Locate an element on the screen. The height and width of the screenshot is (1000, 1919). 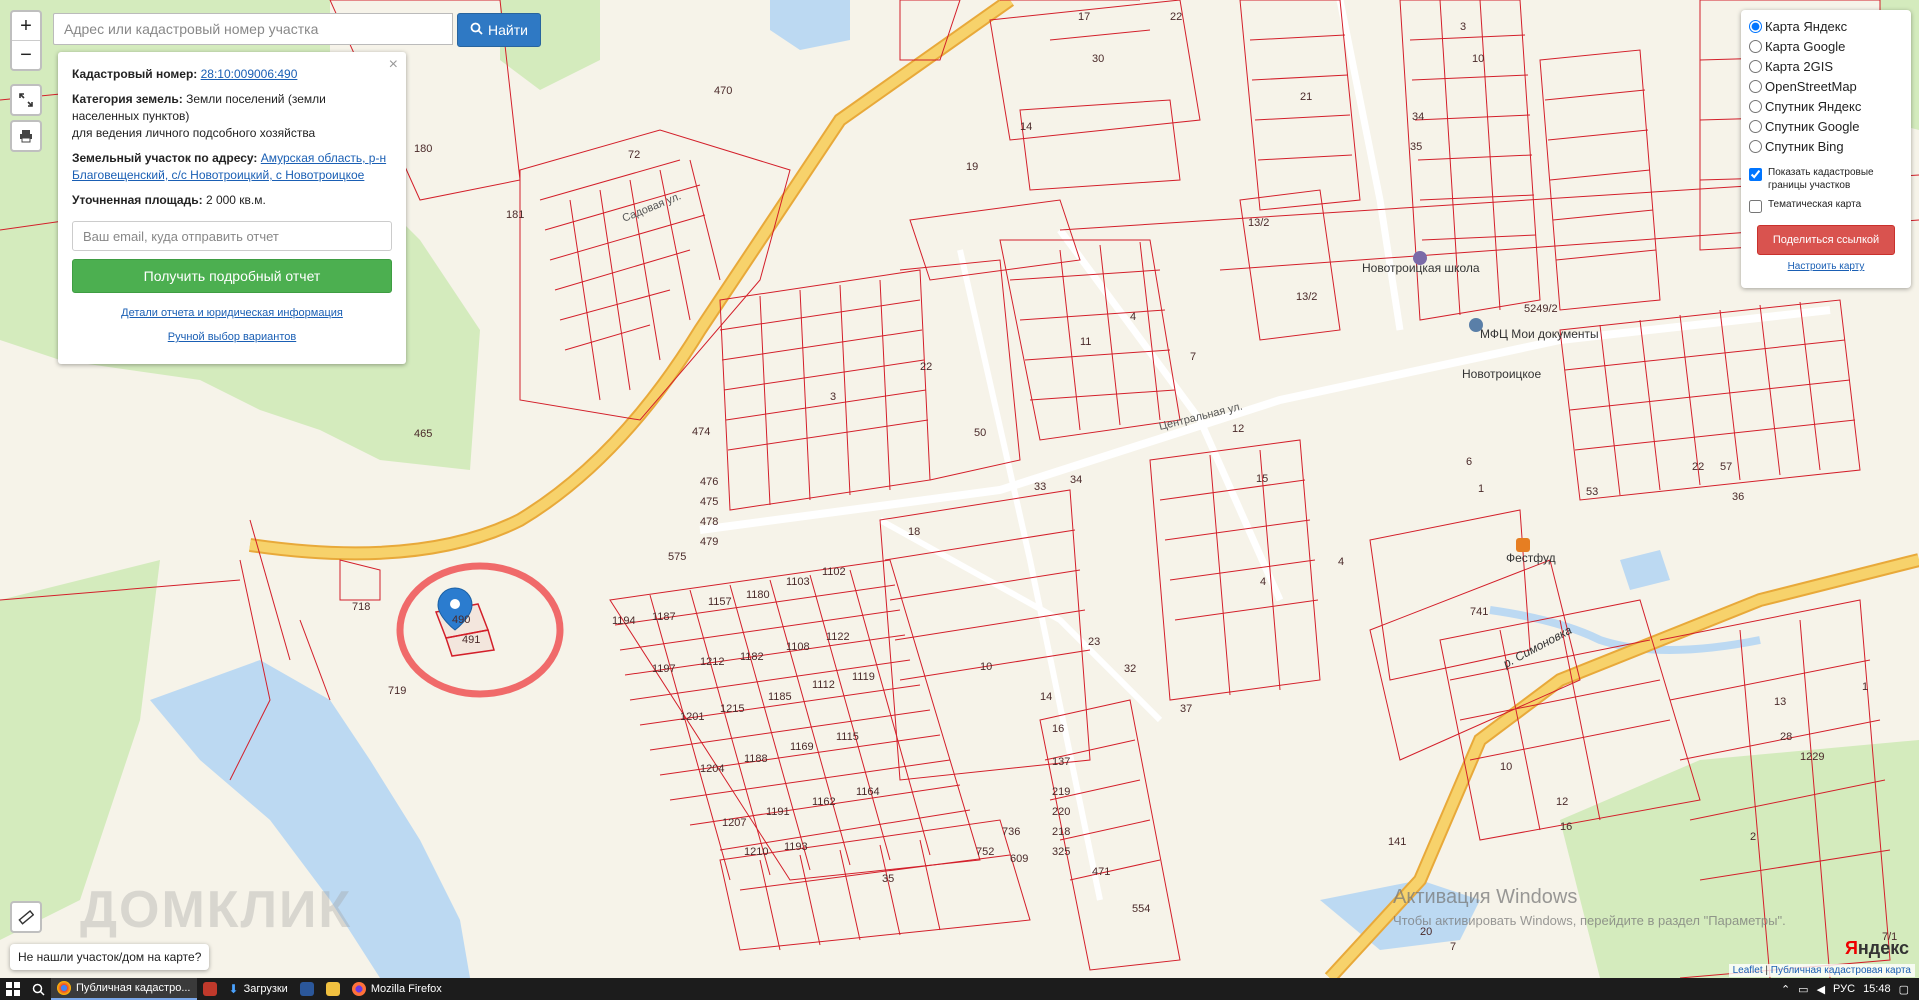
svg-text: 470 is located at coordinates (723, 91).